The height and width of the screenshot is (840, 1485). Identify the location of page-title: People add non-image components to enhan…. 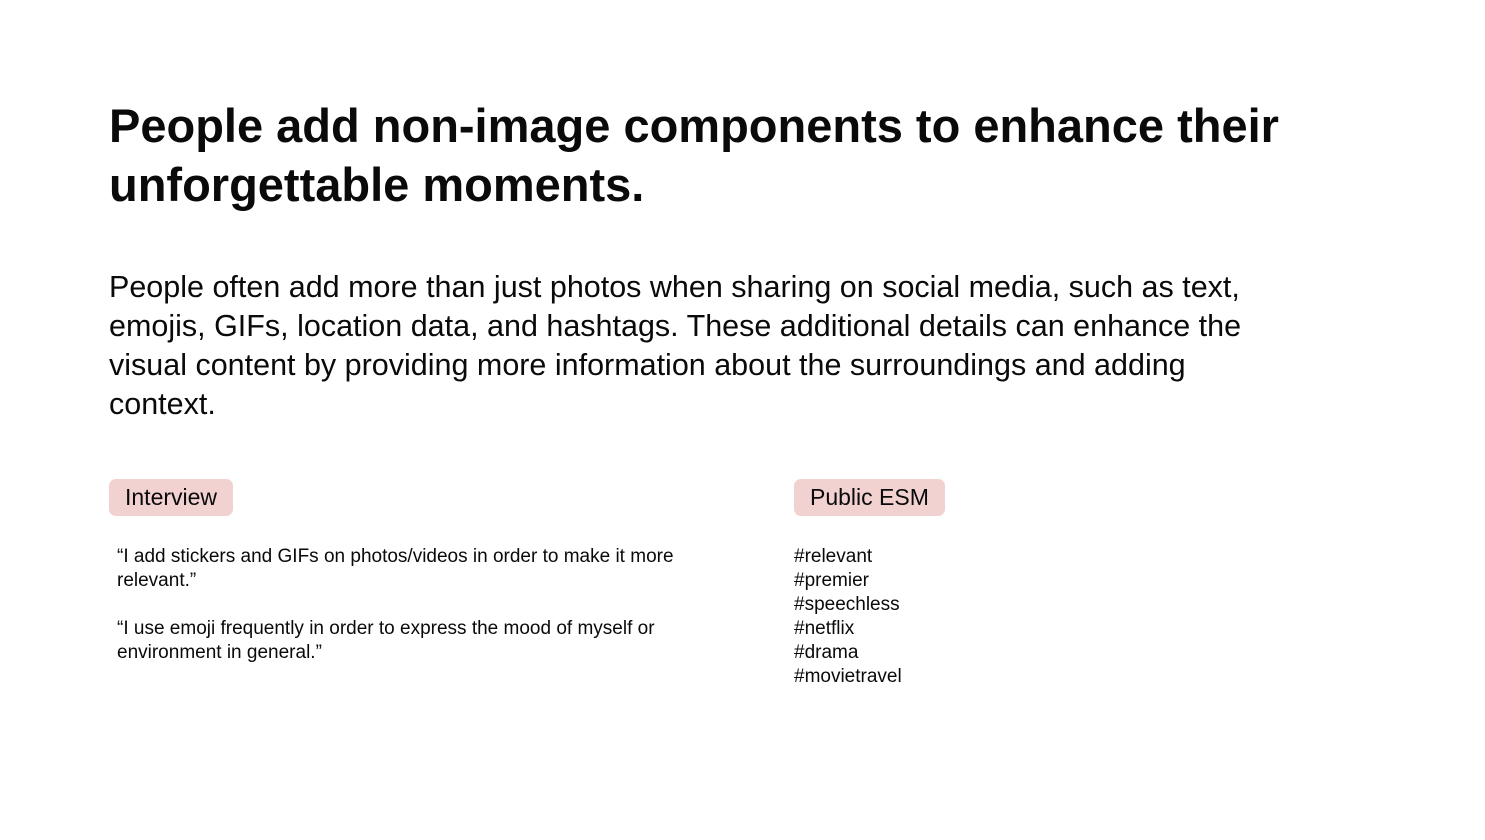
(694, 155).